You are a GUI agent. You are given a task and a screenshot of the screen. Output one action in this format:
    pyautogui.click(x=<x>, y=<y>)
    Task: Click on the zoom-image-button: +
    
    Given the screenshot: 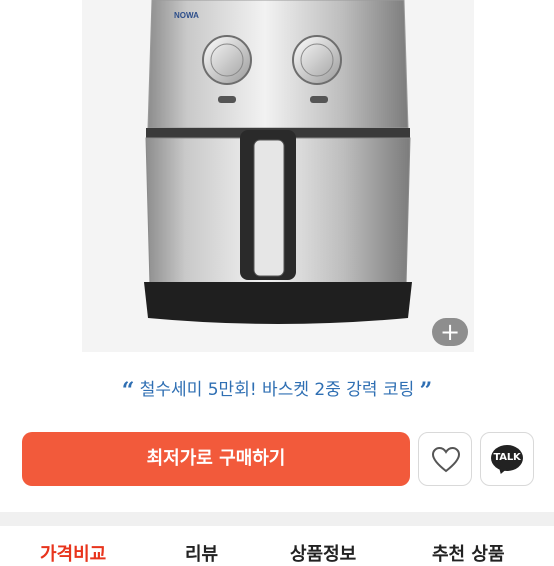 What is the action you would take?
    pyautogui.click(x=450, y=332)
    